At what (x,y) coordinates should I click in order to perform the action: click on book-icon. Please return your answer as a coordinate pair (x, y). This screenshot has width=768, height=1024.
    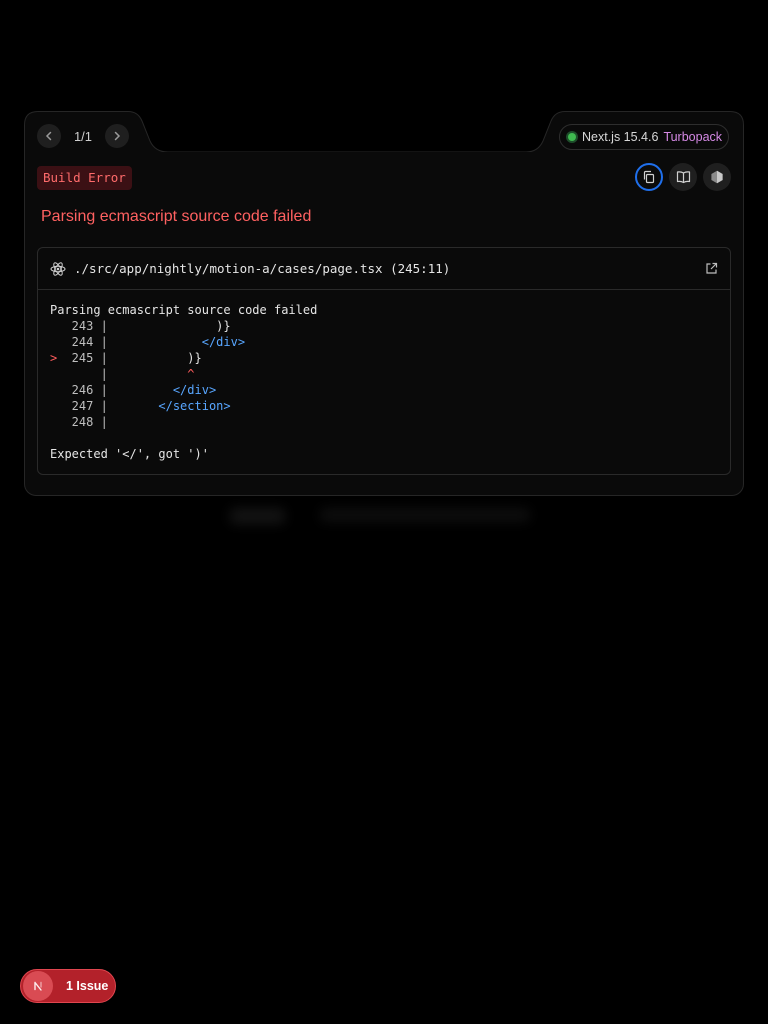
    Looking at the image, I should click on (683, 177).